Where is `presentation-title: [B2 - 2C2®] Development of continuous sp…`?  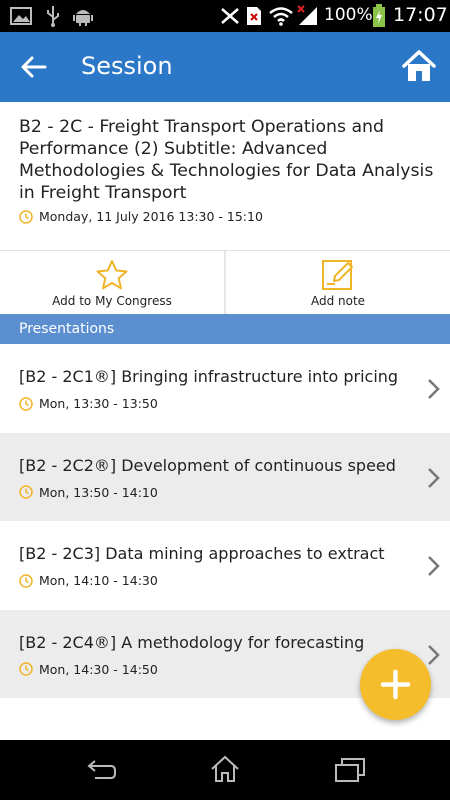 presentation-title: [B2 - 2C2®] Development of continuous sp… is located at coordinates (207, 465).